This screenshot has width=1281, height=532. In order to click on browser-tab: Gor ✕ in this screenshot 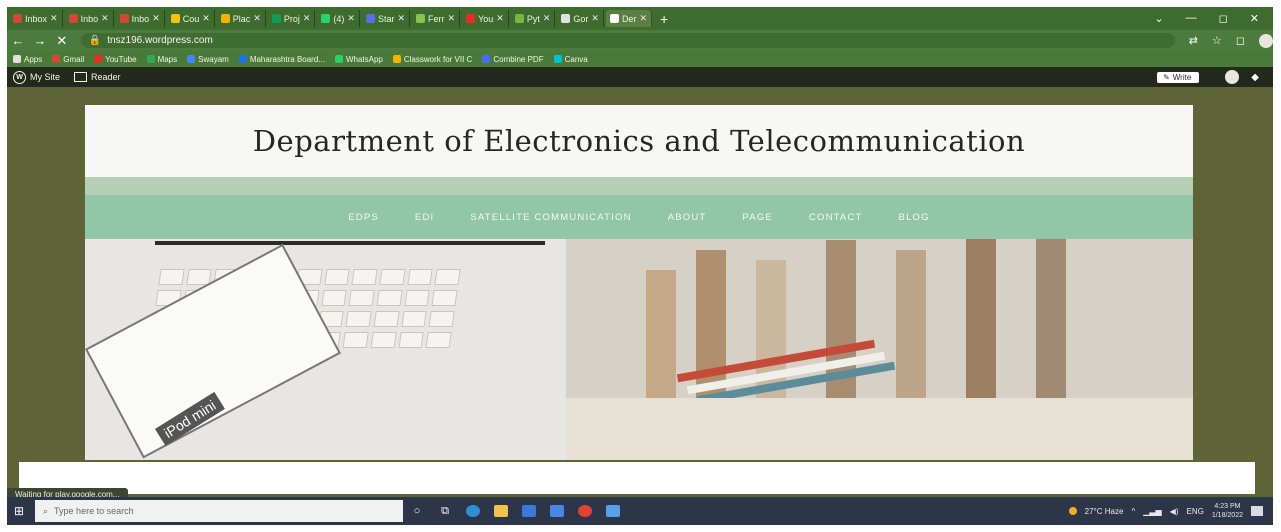, I will do `click(580, 18)`.